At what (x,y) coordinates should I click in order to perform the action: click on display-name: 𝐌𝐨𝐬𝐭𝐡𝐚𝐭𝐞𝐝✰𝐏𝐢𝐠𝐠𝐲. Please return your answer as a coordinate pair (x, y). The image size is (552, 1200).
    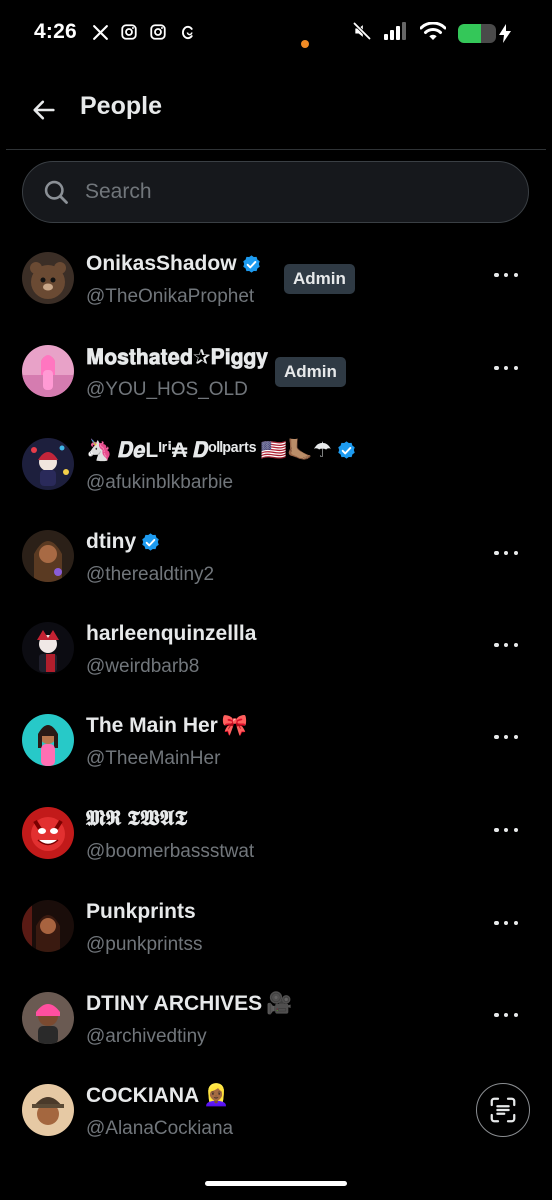
    Looking at the image, I should click on (177, 357).